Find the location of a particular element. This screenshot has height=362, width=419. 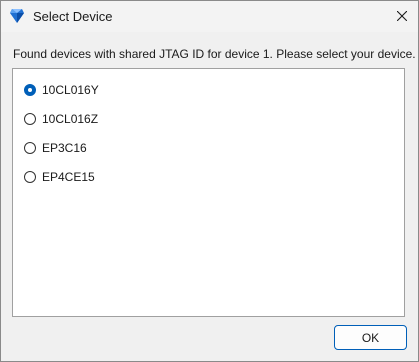

device-option-label: 10CL016Z is located at coordinates (70, 119).